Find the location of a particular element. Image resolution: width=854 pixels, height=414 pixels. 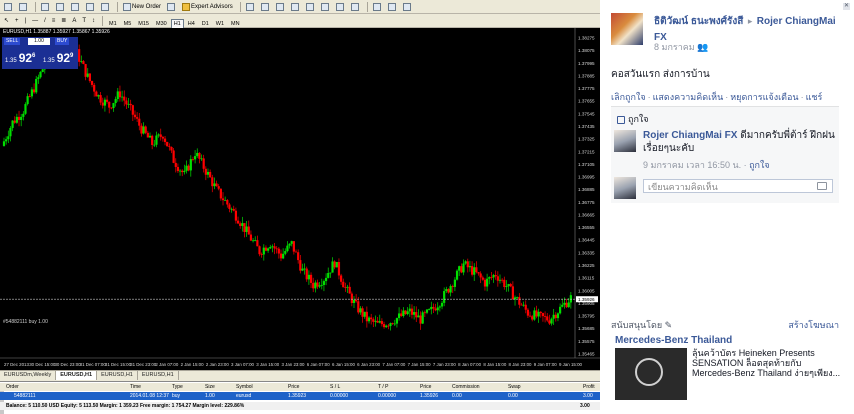

trendline-tool: / is located at coordinates (45, 20).